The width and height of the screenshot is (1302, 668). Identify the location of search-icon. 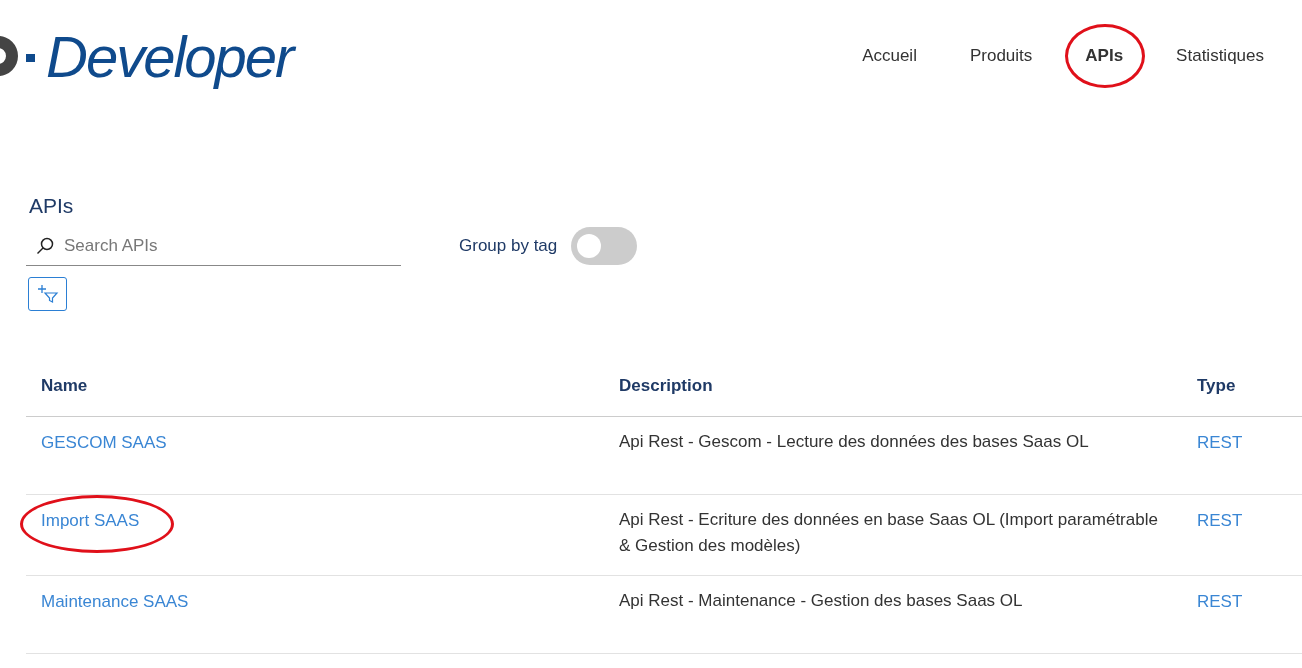
(45, 245).